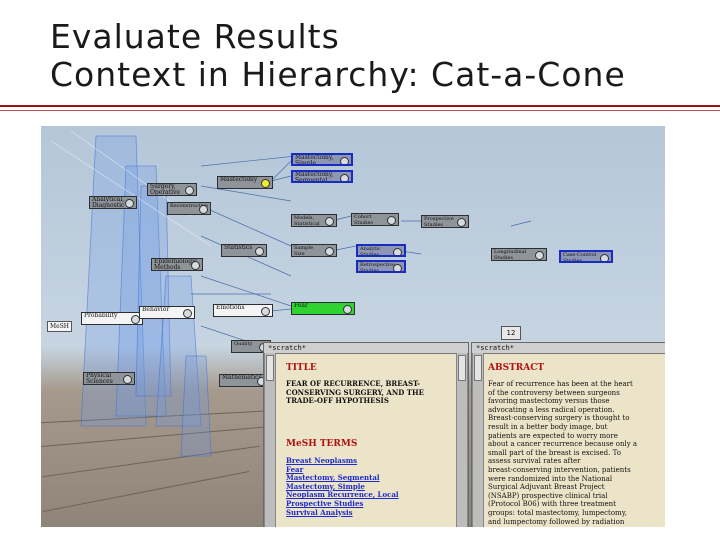 The width and height of the screenshot is (720, 540). I want to click on abstract-line: and lumpectomy followed by radiation, so click(556, 521).